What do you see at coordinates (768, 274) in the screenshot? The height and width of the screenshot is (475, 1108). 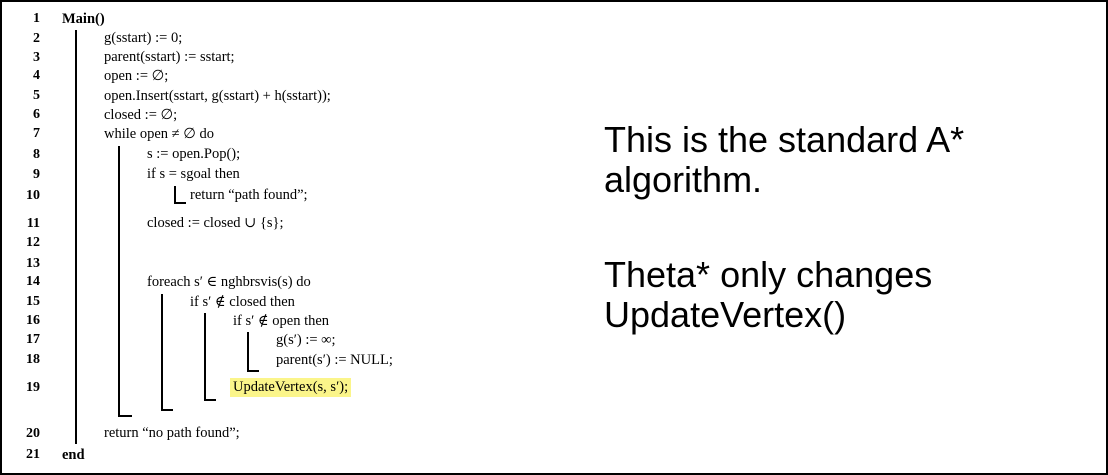 I see `note-line: Theta* only changes` at bounding box center [768, 274].